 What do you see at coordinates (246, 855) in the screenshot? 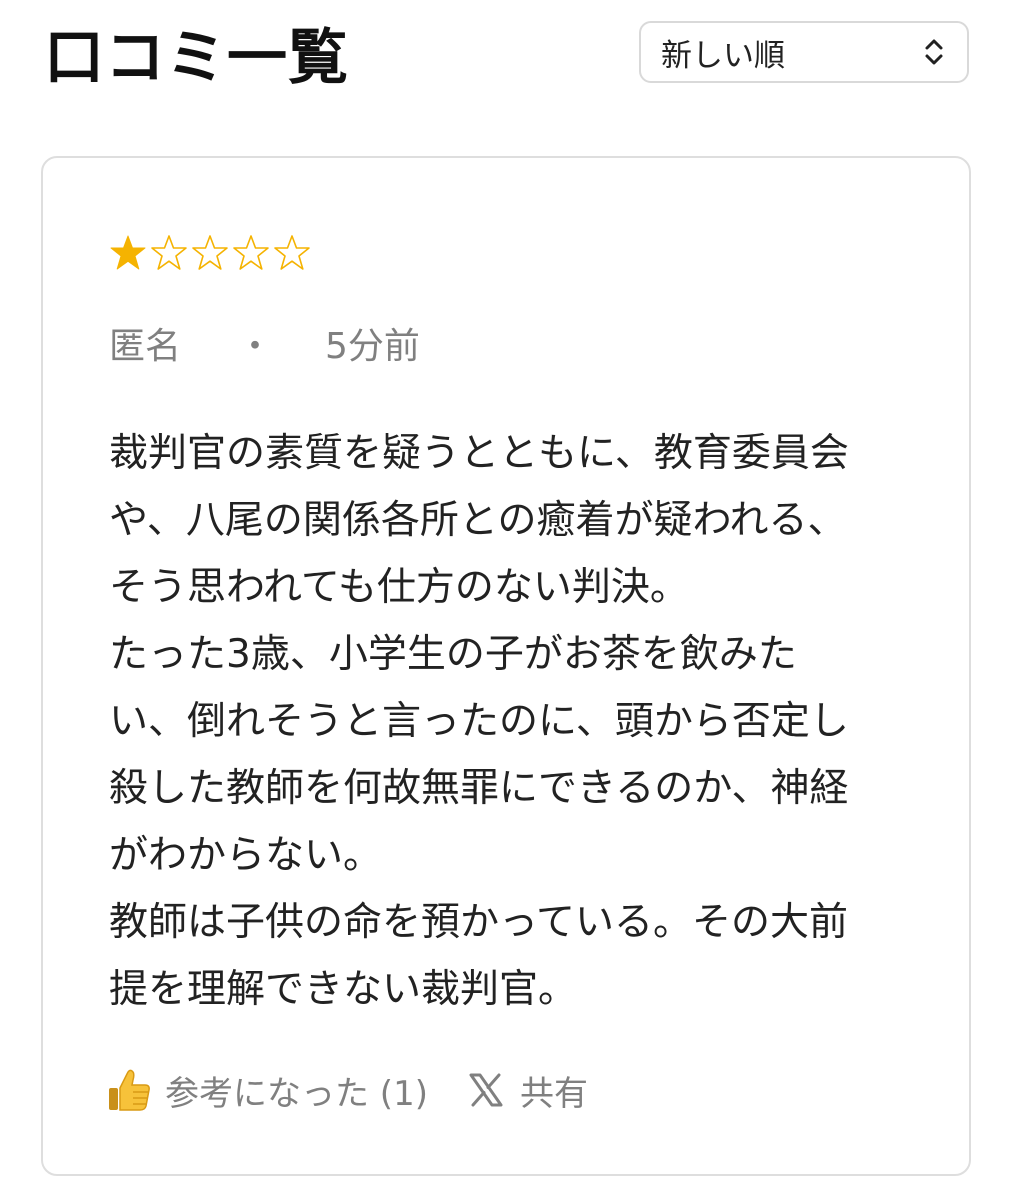
I see `review-body-line: がわからない。` at bounding box center [246, 855].